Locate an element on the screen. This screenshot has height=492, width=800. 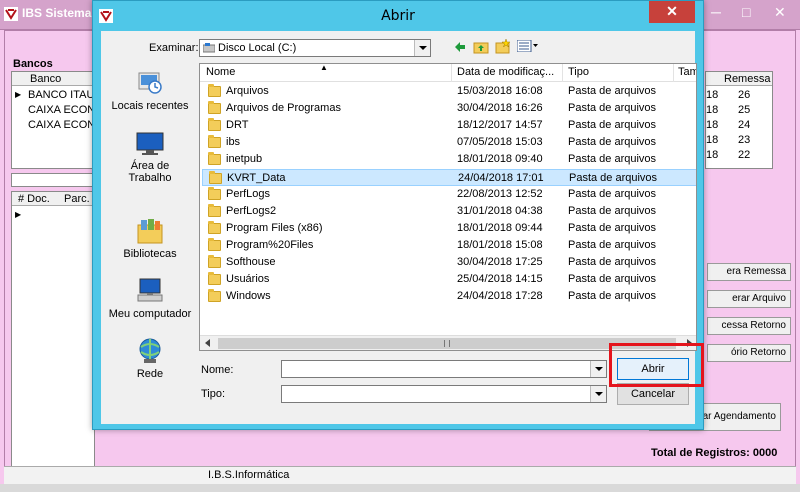
file-date: 31/01/2018 04:38 is located at coordinates (500, 210).